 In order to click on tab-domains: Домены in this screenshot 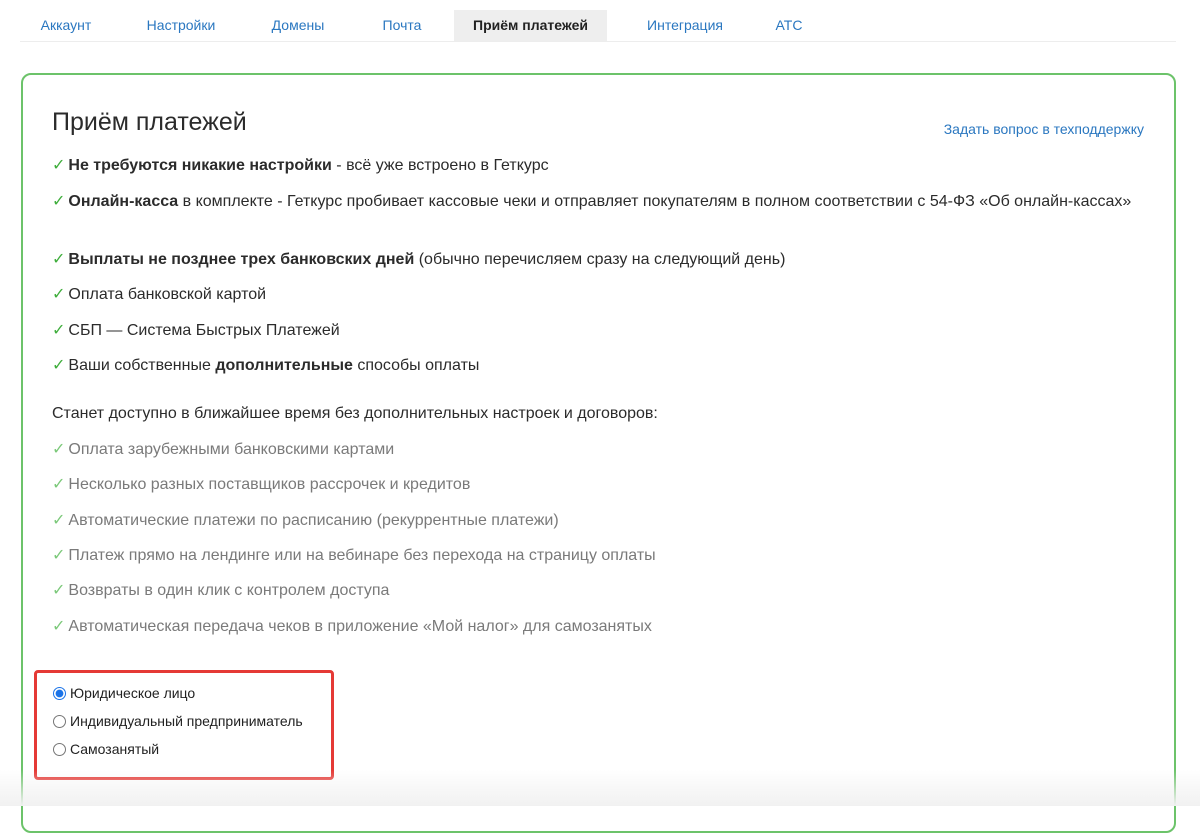, I will do `click(298, 25)`.